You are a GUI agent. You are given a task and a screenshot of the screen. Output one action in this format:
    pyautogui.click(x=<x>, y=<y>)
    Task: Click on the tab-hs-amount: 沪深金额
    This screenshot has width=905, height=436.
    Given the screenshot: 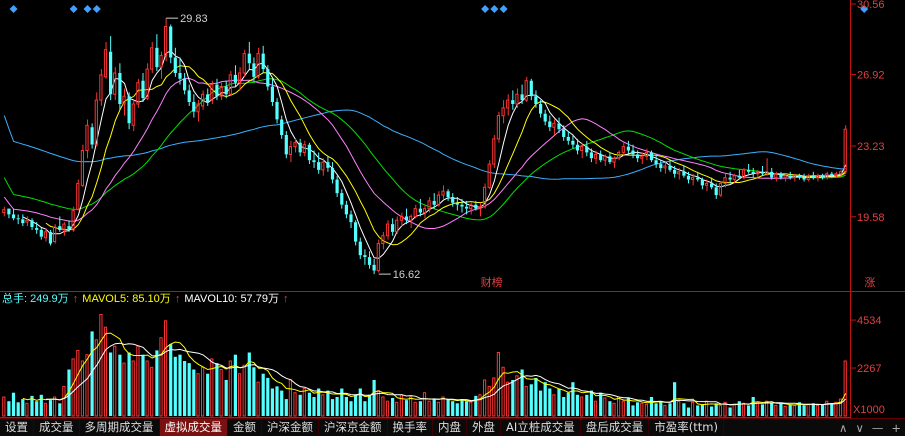 What is the action you would take?
    pyautogui.click(x=290, y=427)
    